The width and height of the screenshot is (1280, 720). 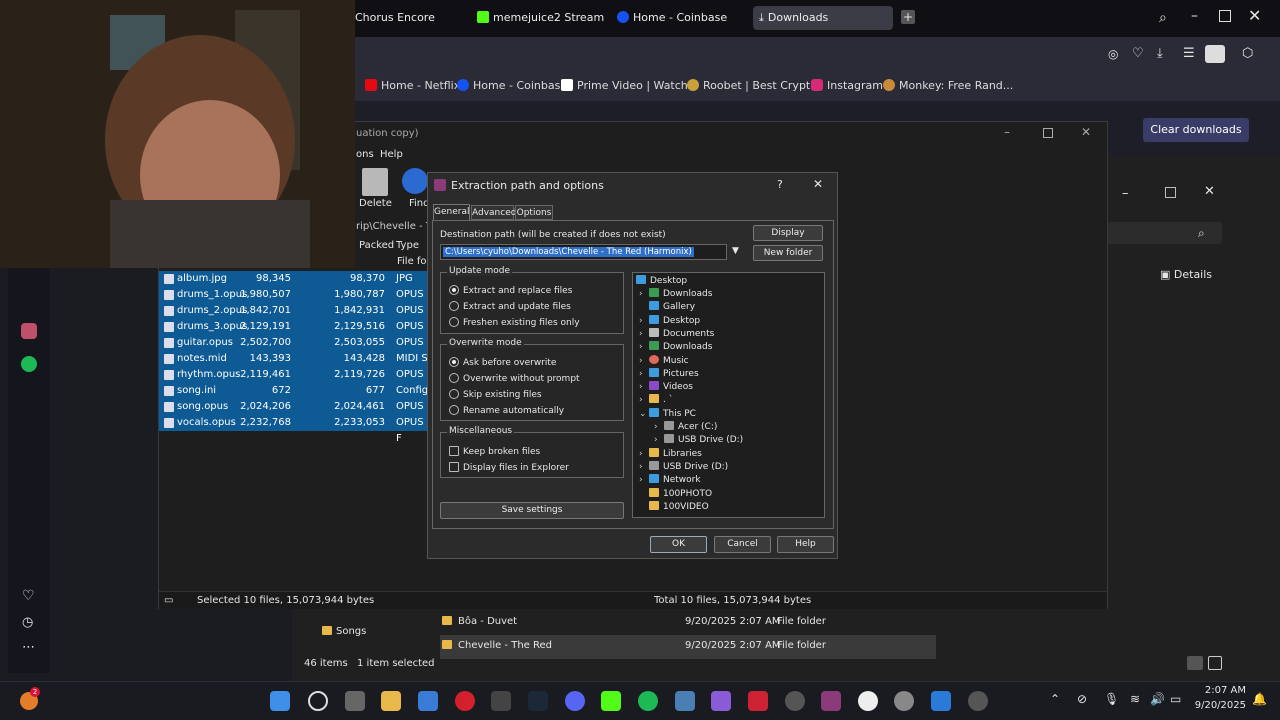 I want to click on tree-item-desktop-2: › Desktop, so click(x=669, y=320).